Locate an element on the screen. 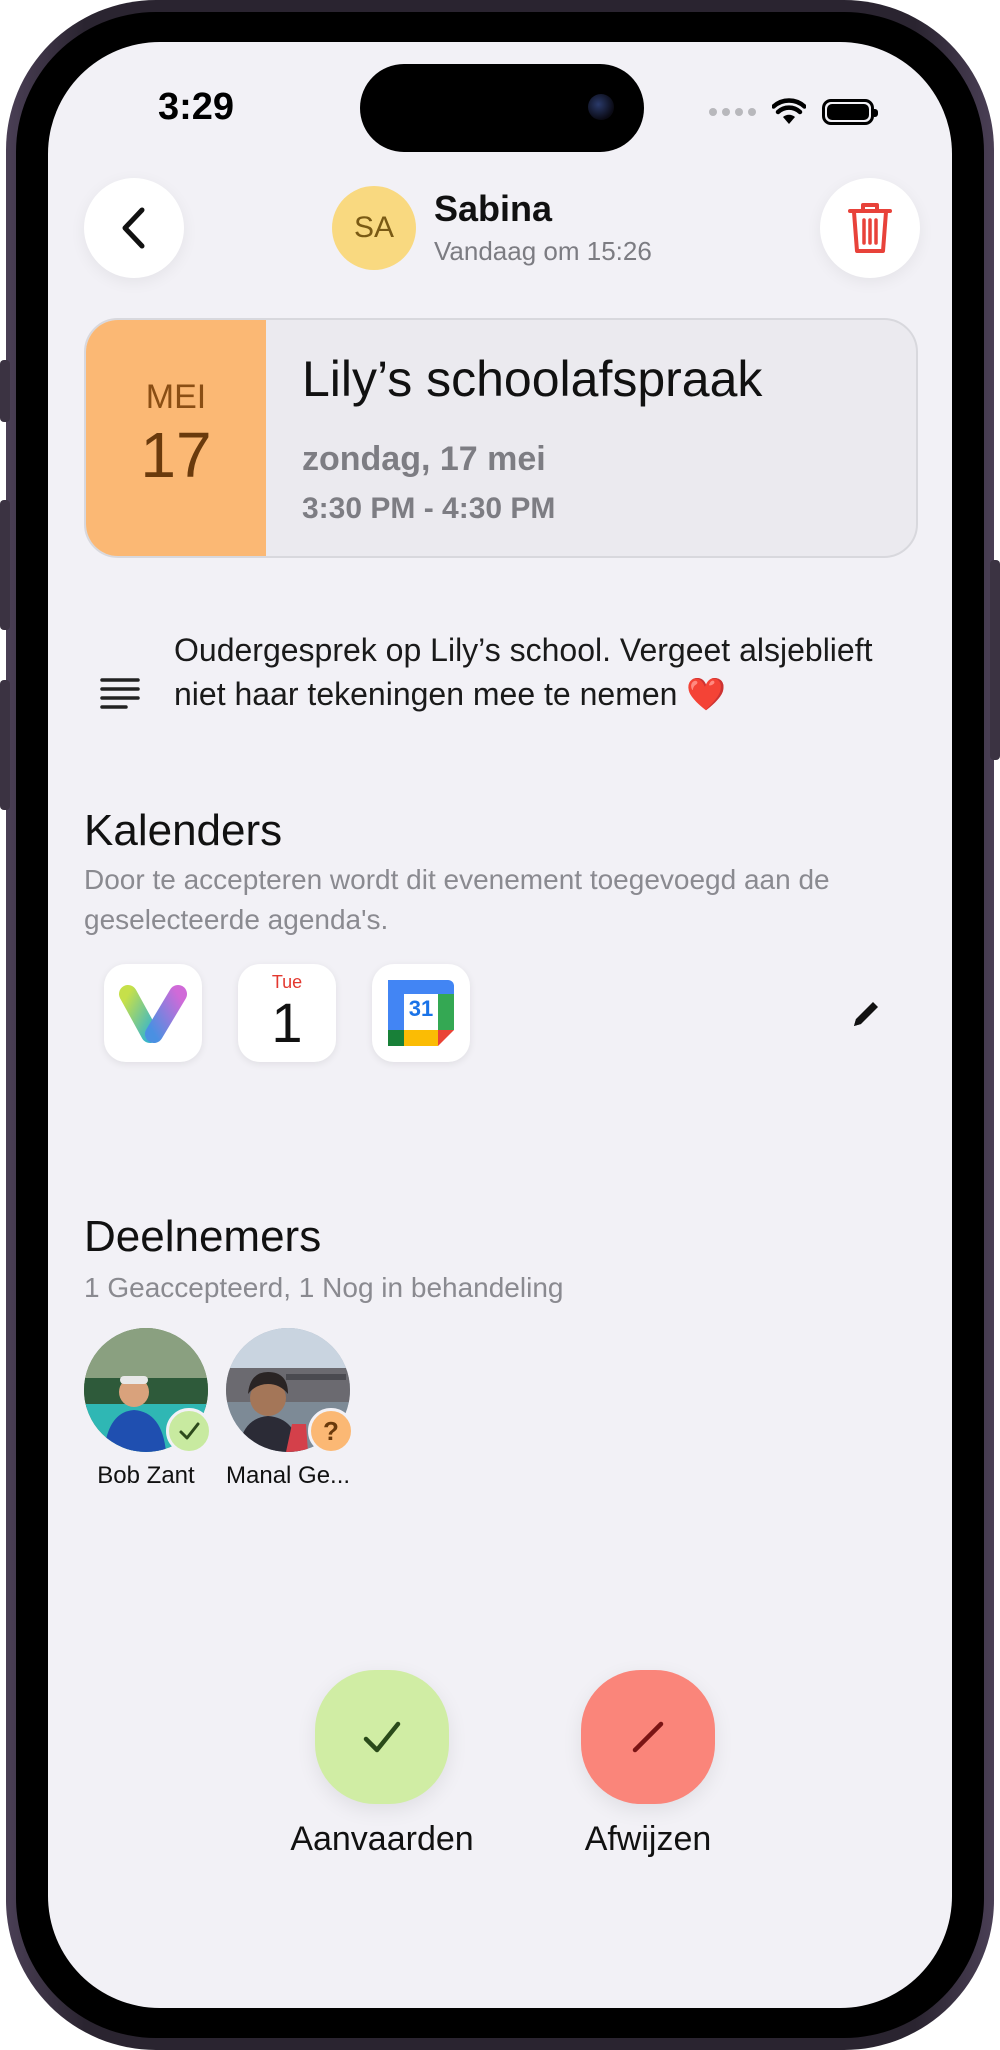 The image size is (1000, 2050). event-day: 17 is located at coordinates (176, 455).